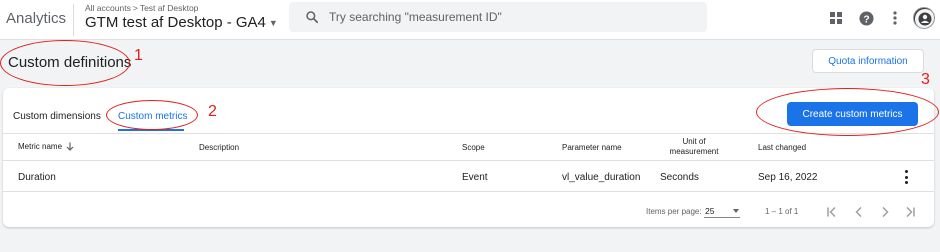  Describe the element at coordinates (70, 146) in the screenshot. I see `sort-arrow-down-icon` at that location.